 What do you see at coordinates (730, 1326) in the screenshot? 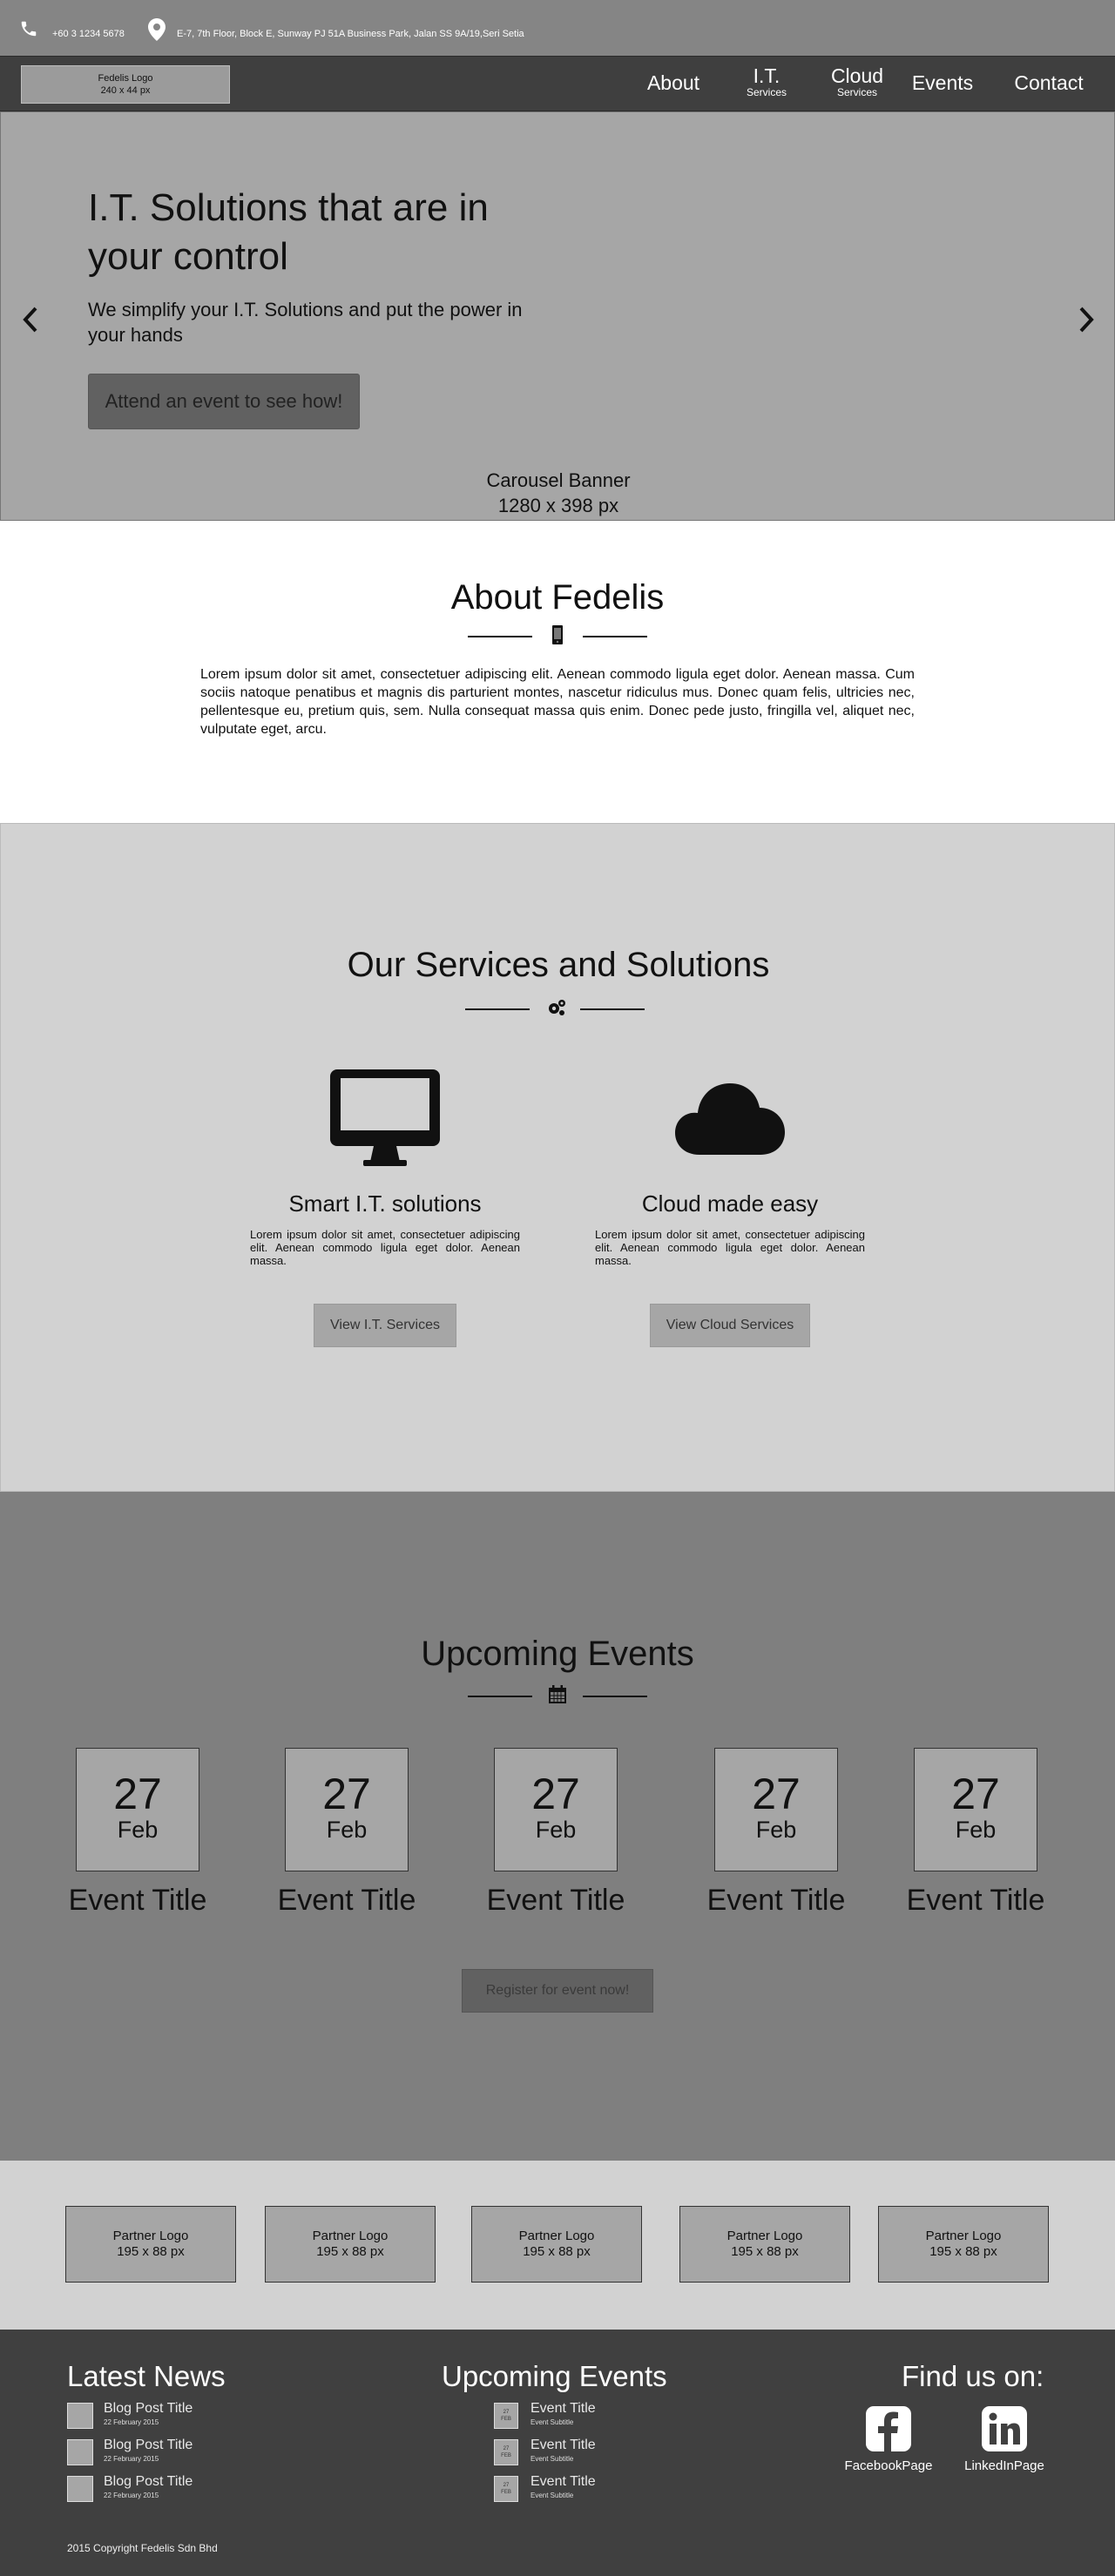
I see `view-cloud-services-button: View Cloud Services` at bounding box center [730, 1326].